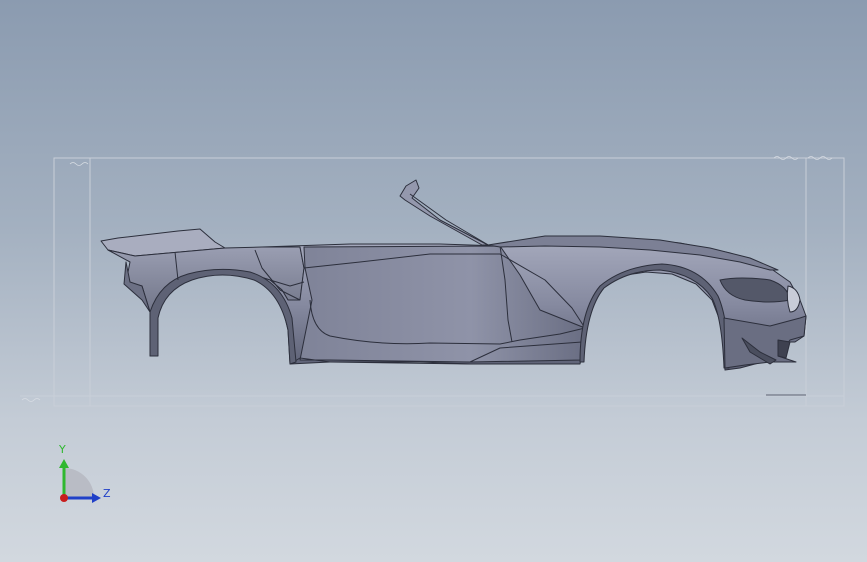  Describe the element at coordinates (206, 279) in the screenshot. I see `rear-quarter` at that location.